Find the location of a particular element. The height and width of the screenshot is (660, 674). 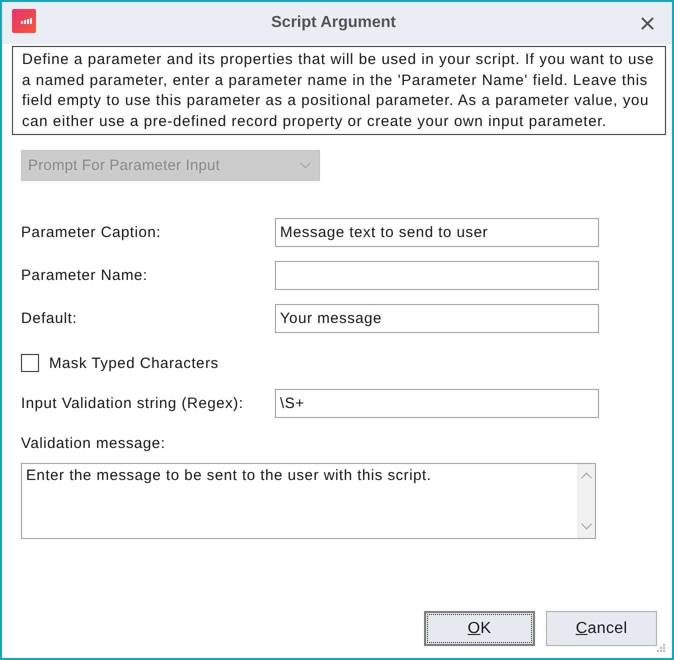

vertical-scrollbar is located at coordinates (586, 501).